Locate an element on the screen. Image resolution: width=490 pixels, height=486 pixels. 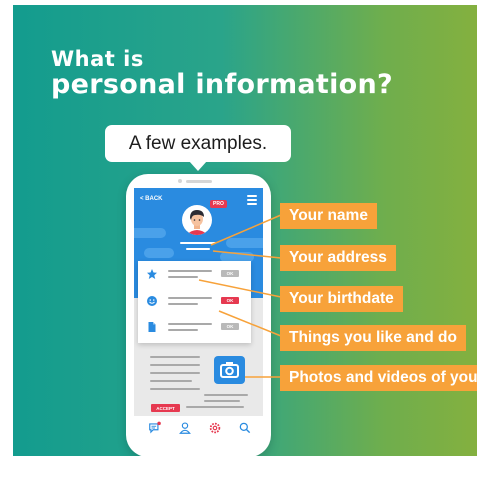
label-your-address: Your address is located at coordinates (338, 258).